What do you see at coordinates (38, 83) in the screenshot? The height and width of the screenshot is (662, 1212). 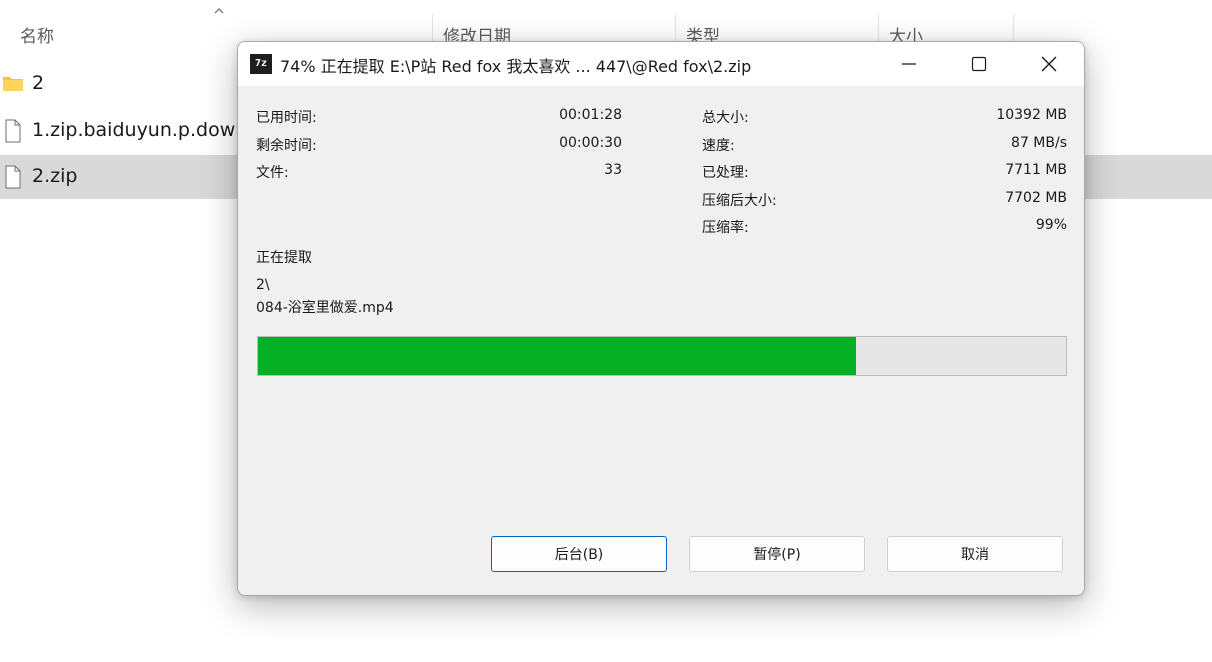 I see `file-row-name: 2` at bounding box center [38, 83].